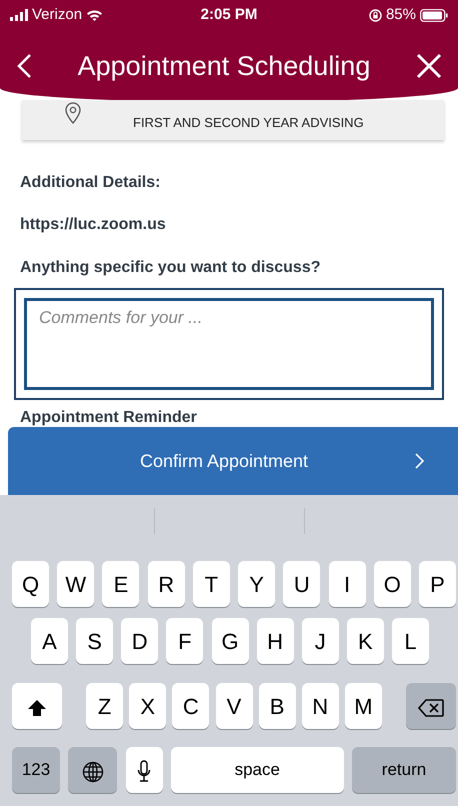  I want to click on key: J, so click(320, 641).